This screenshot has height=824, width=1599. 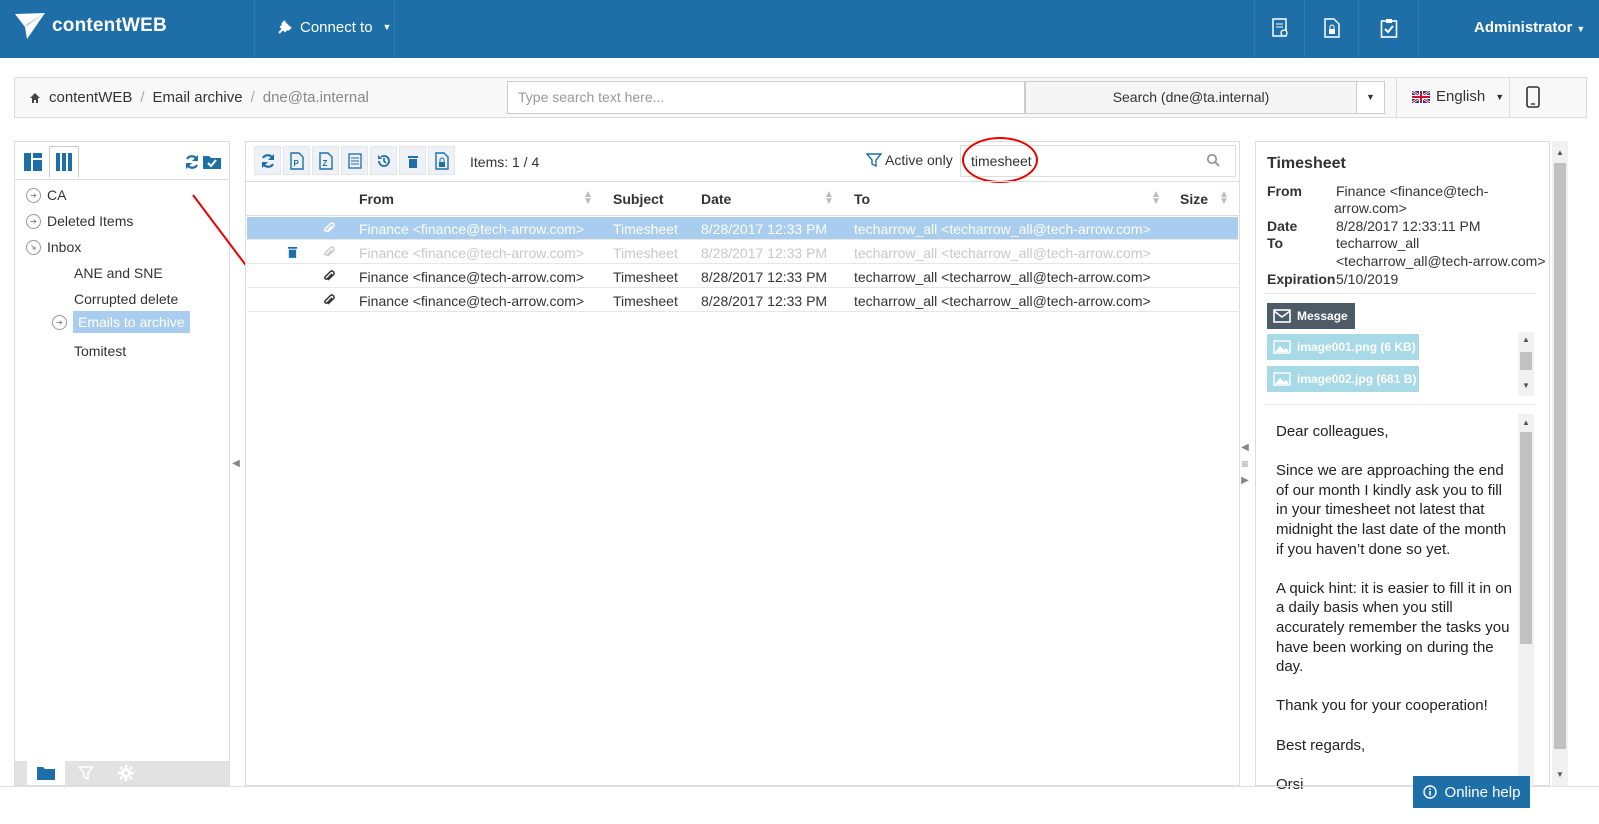 What do you see at coordinates (716, 199) in the screenshot?
I see `column-header-date: Date` at bounding box center [716, 199].